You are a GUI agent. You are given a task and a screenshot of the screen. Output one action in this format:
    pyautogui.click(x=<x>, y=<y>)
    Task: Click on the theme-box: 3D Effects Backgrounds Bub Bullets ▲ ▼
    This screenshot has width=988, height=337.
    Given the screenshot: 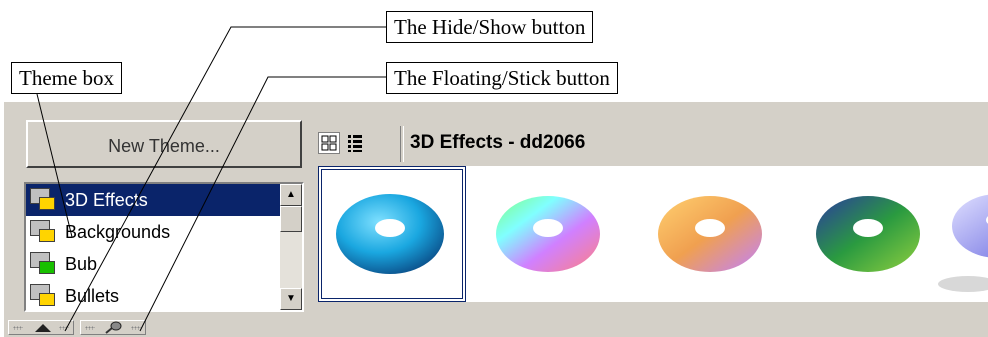 What is the action you would take?
    pyautogui.click(x=164, y=247)
    